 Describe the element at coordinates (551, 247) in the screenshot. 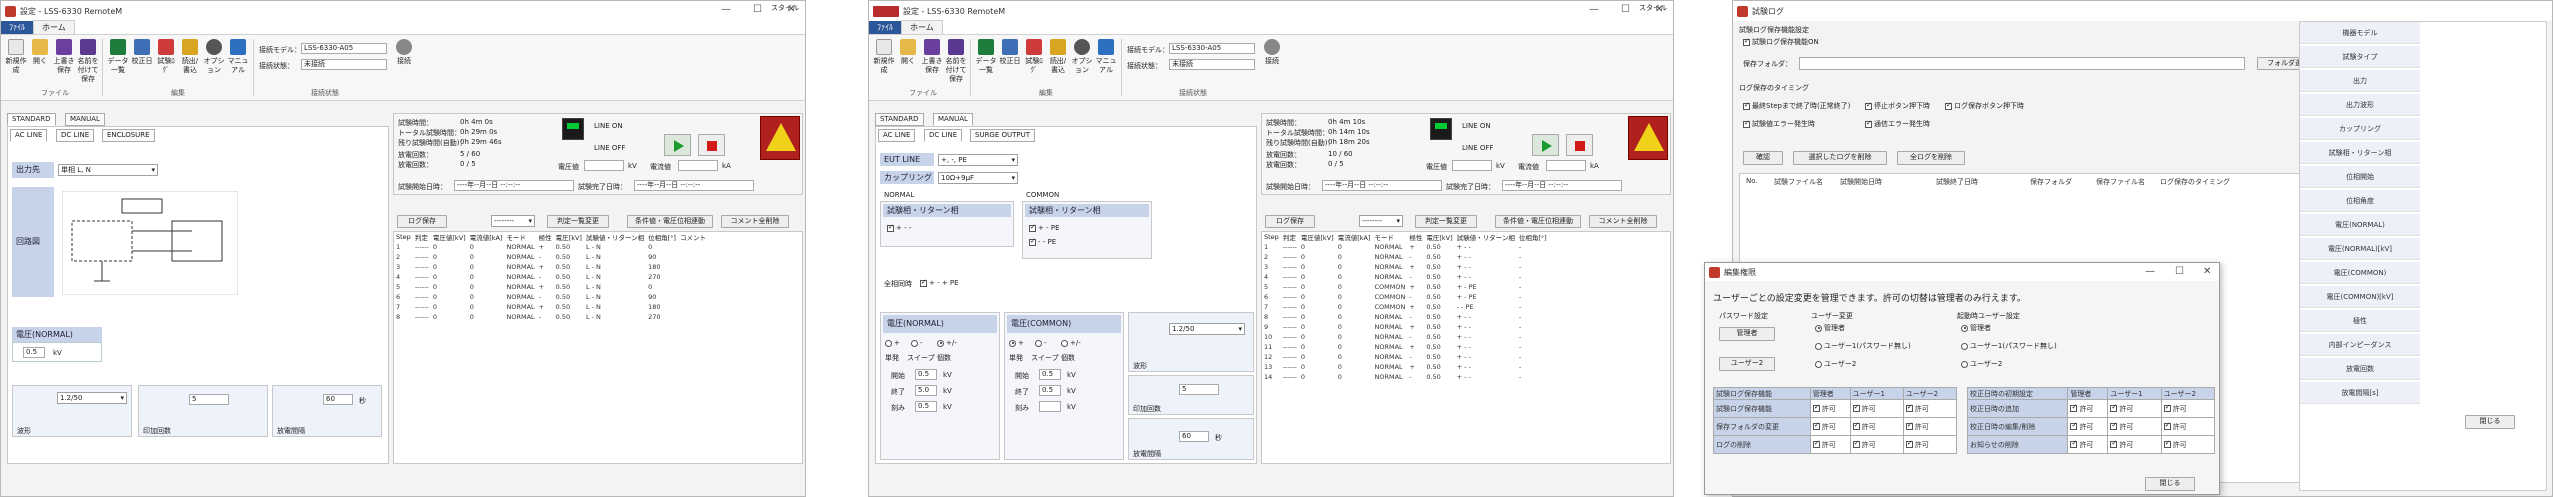

I see `table-row: 1 ------ 0 0 NORMAL +0.50 L - N0` at that location.